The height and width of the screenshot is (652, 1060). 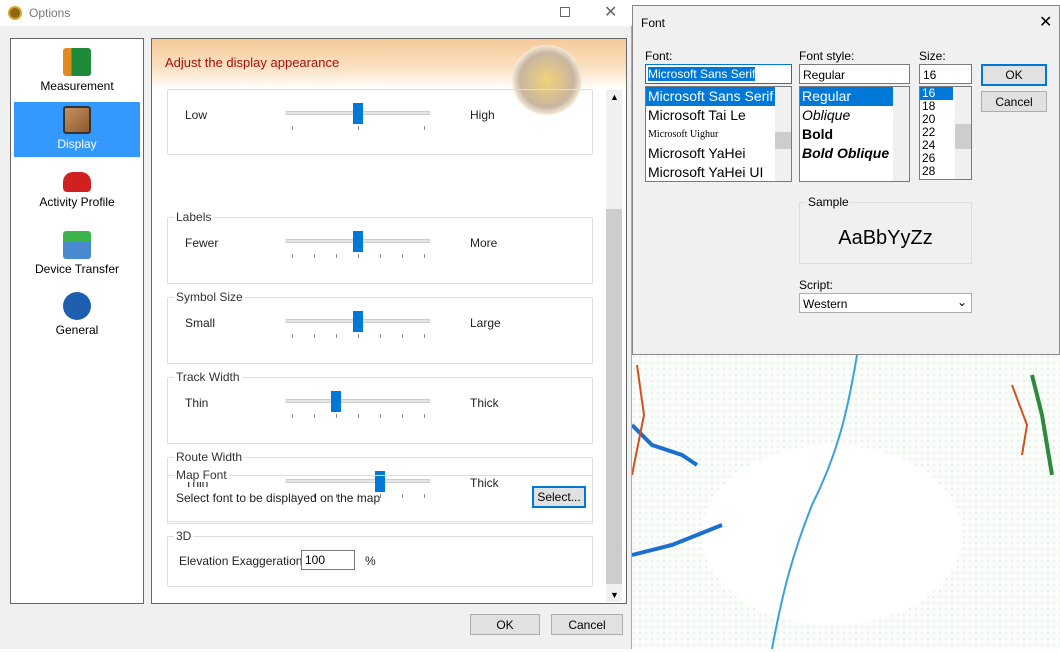 What do you see at coordinates (328, 560) in the screenshot?
I see `elevation-exaggeration-input` at bounding box center [328, 560].